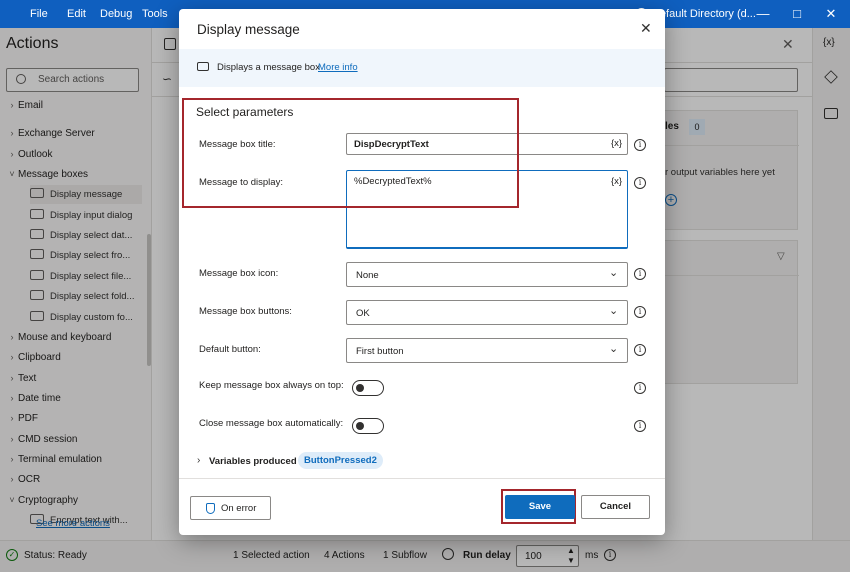 This screenshot has height=572, width=850. What do you see at coordinates (239, 273) in the screenshot?
I see `icon-label: Message box icon:` at bounding box center [239, 273].